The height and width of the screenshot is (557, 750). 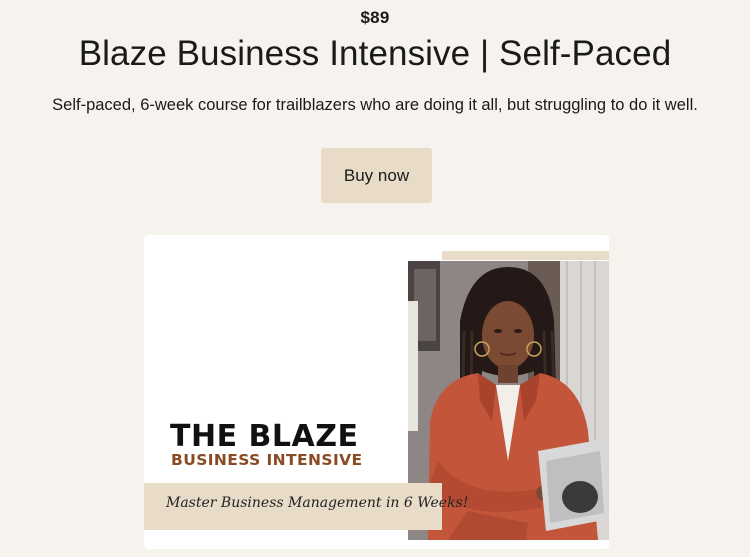 I want to click on cover-accent-bar, so click(x=525, y=255).